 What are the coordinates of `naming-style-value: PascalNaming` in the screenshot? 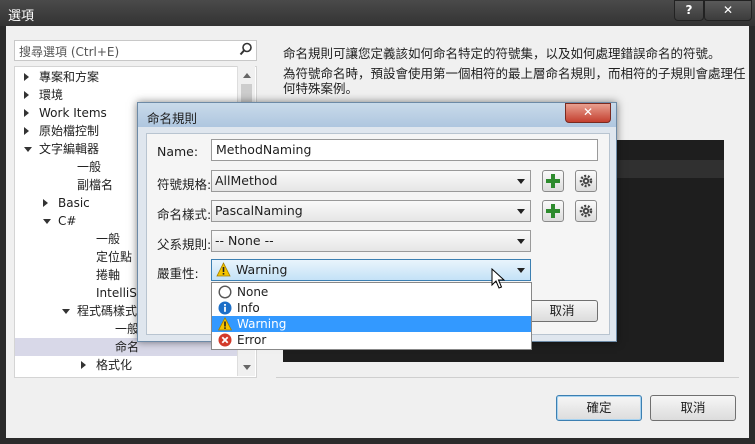 It's located at (259, 210).